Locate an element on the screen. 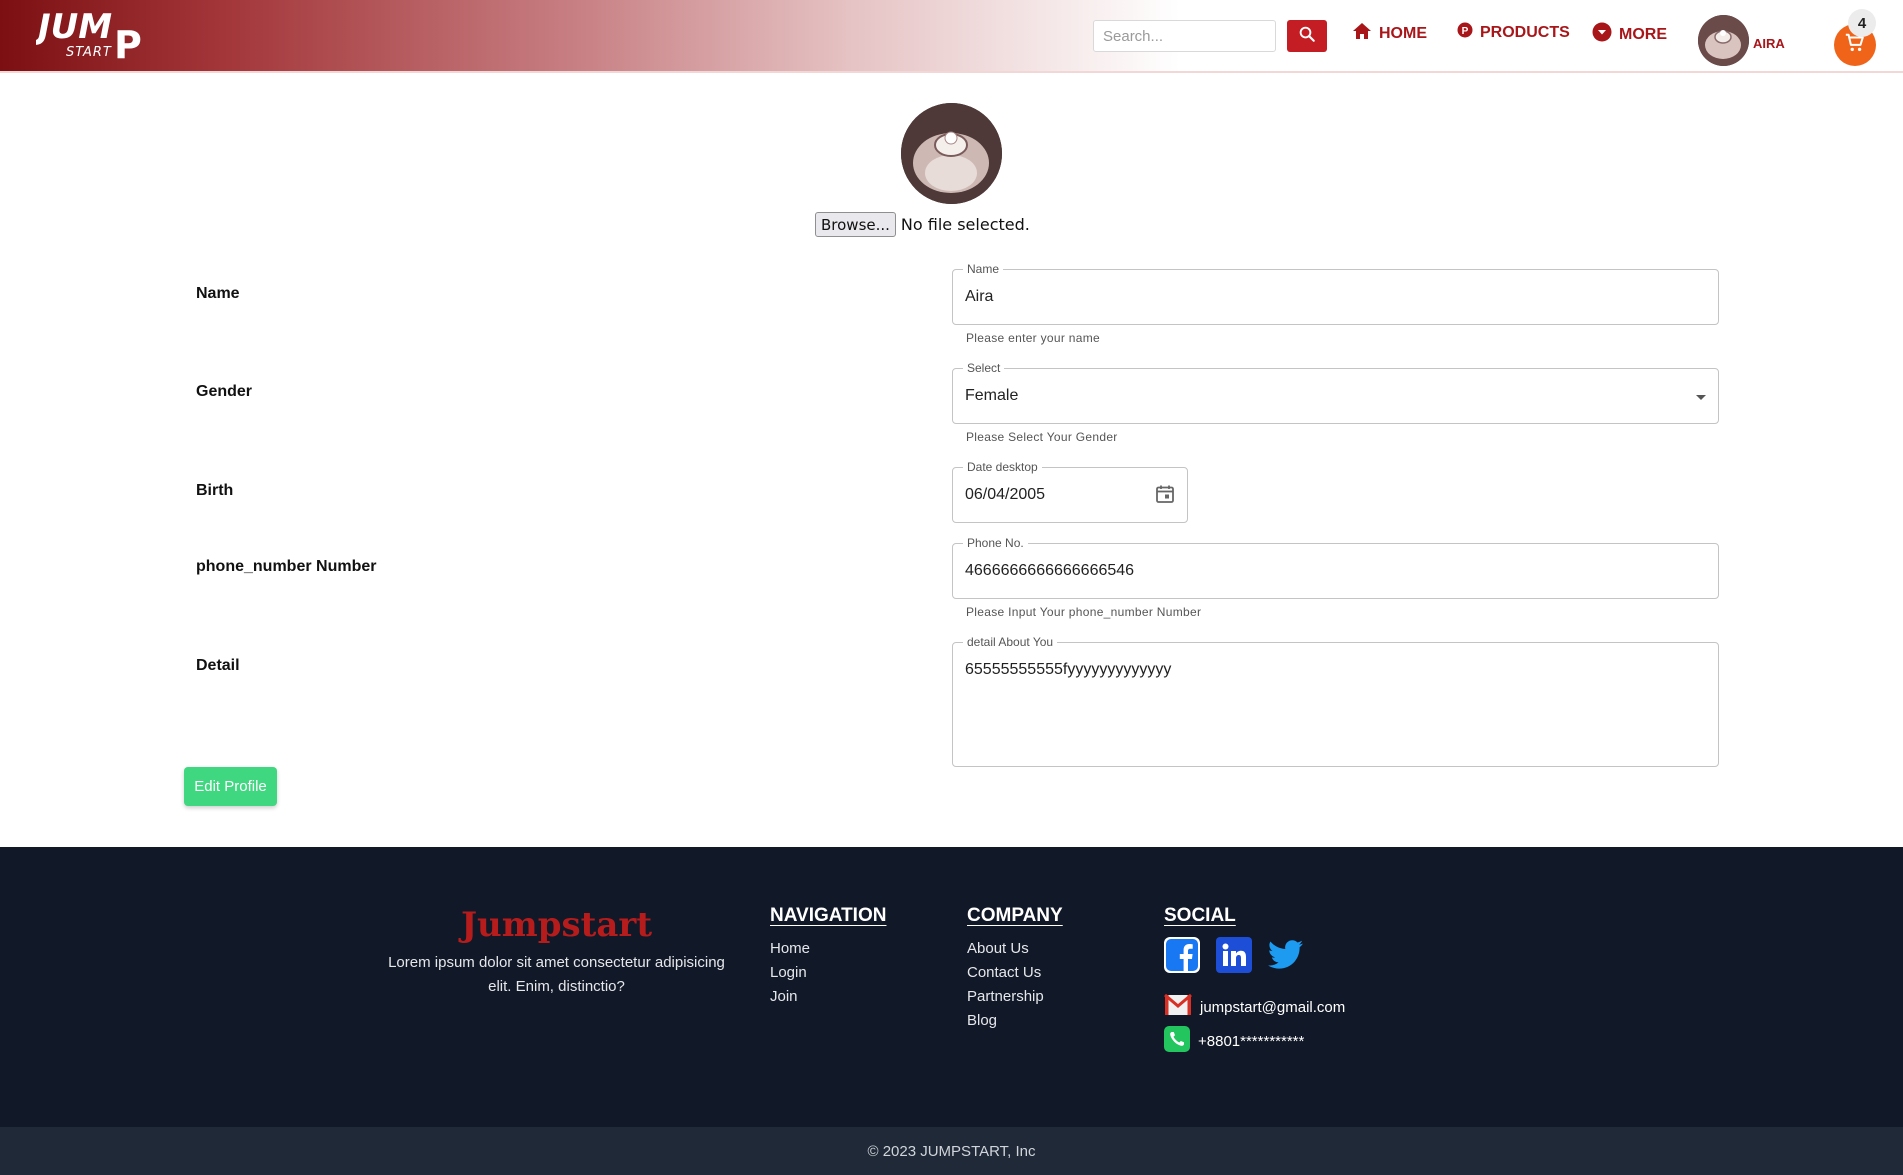 The image size is (1903, 1175). footer-link-blog: Blog is located at coordinates (1015, 1021).